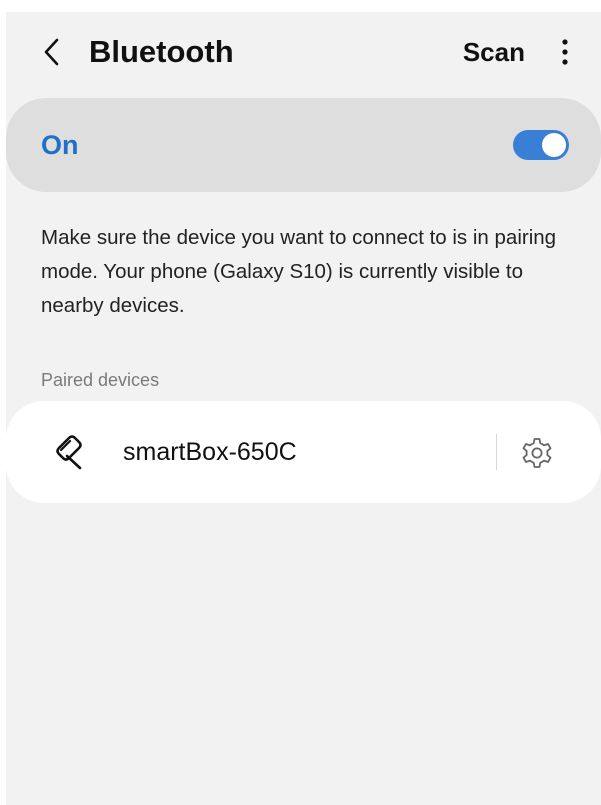  I want to click on paired-devices-header: Paired devices, so click(100, 380).